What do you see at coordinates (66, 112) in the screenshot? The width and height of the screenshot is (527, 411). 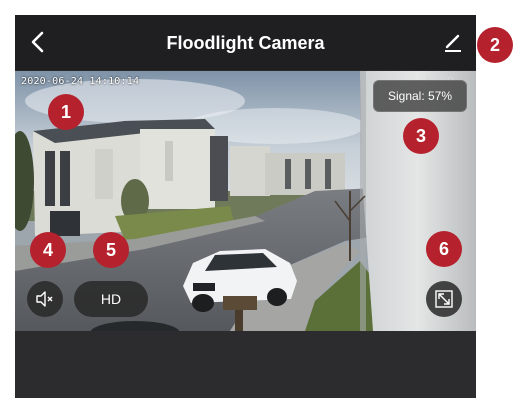 I see `callout-badge-1: 1` at bounding box center [66, 112].